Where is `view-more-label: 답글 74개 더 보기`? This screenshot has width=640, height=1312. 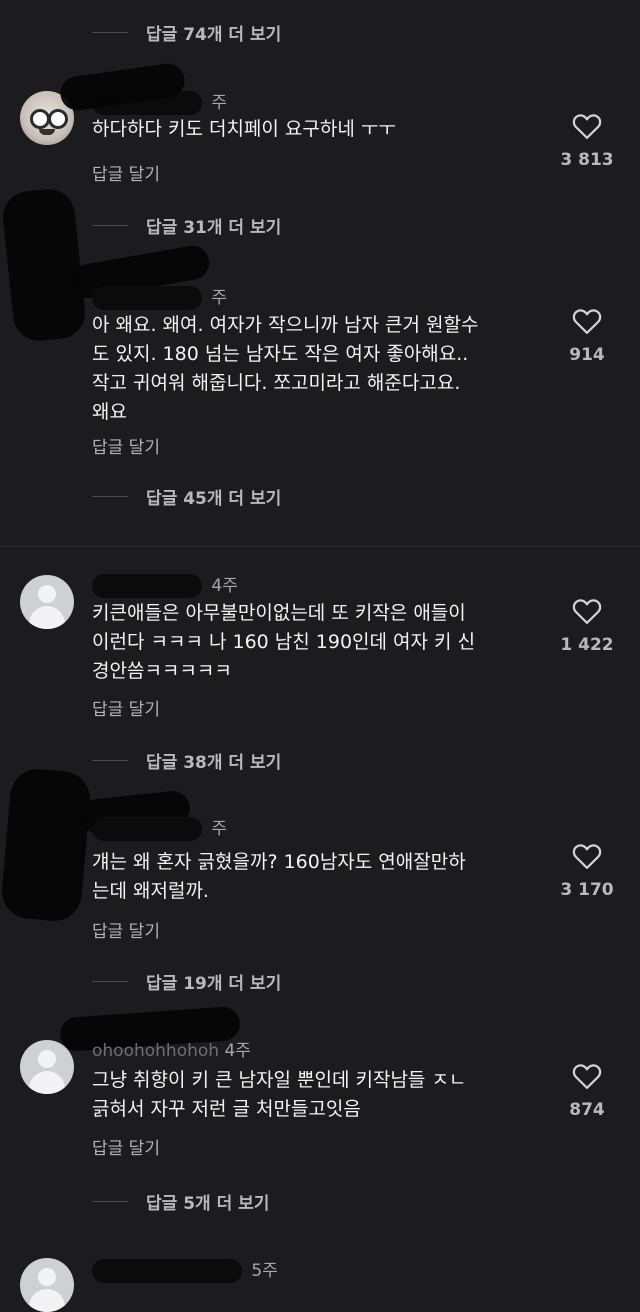 view-more-label: 답글 74개 더 보기 is located at coordinates (214, 34).